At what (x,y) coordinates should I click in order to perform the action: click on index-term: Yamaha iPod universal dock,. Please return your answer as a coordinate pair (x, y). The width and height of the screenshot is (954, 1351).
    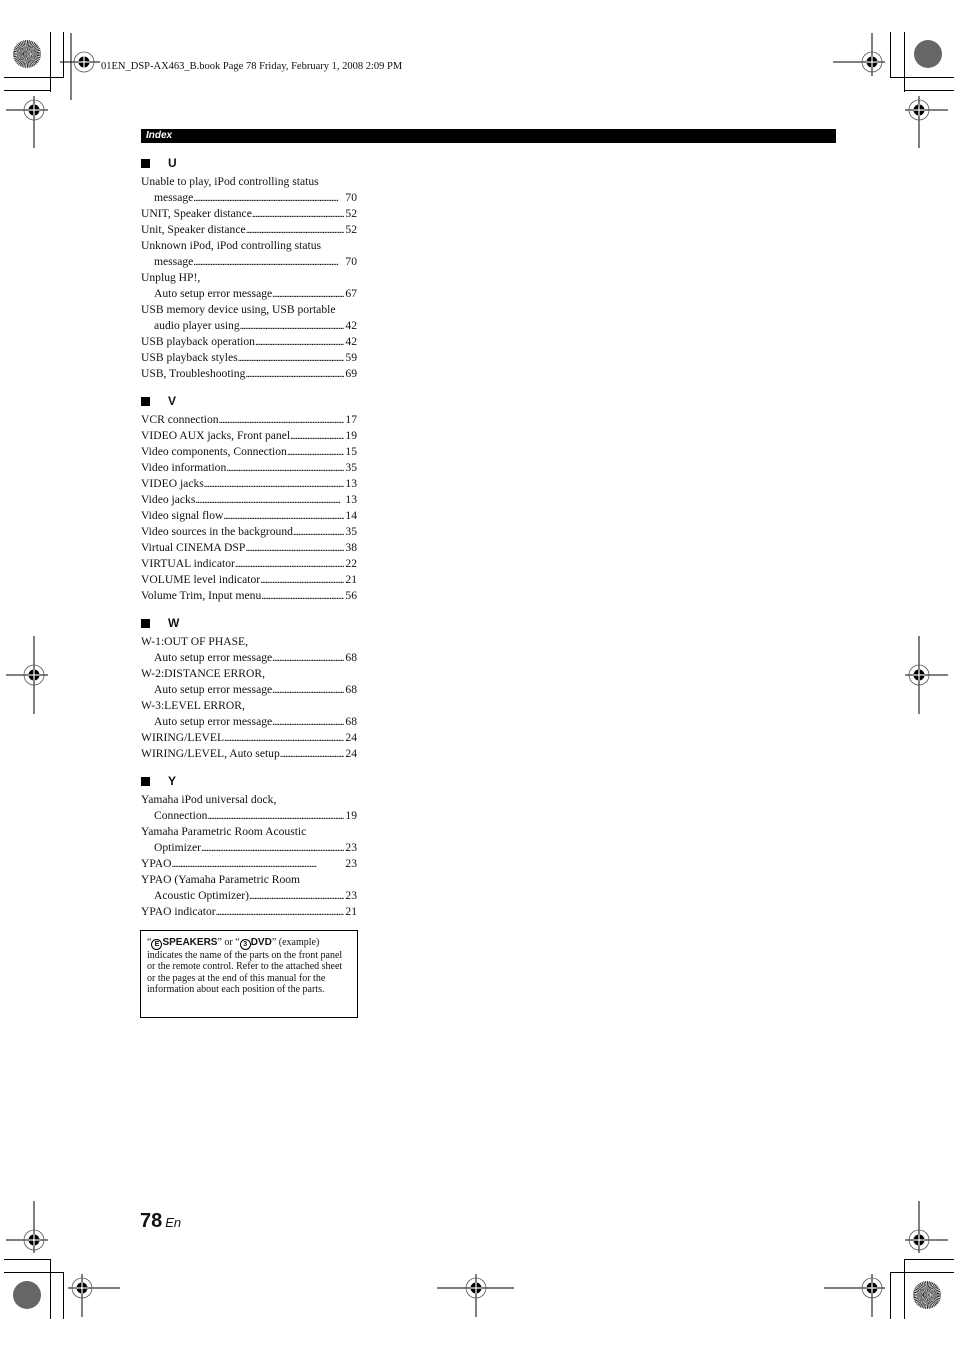
    Looking at the image, I should click on (209, 799).